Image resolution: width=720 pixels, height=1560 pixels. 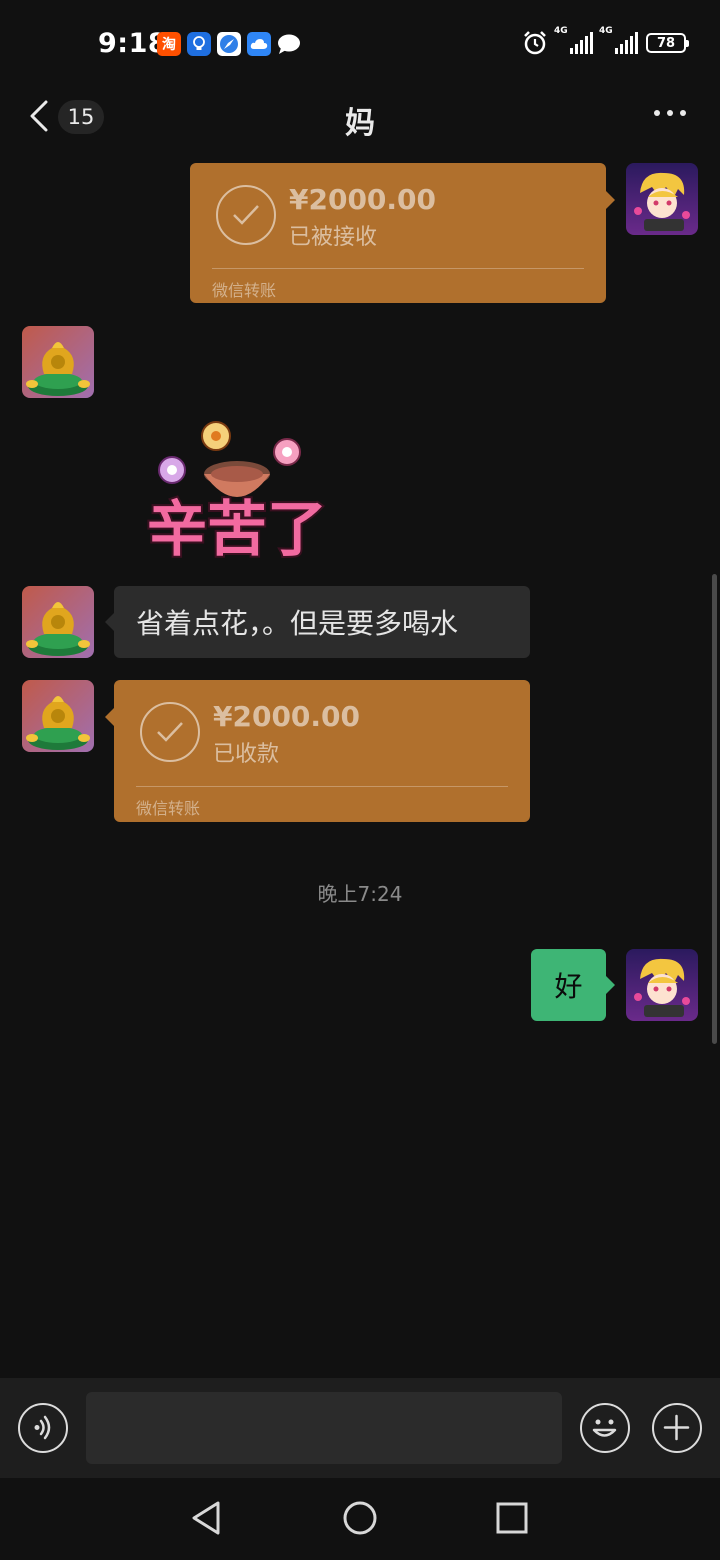 What do you see at coordinates (398, 233) in the screenshot?
I see `transfer-bubble-outgoing: ¥2000.00 已被接收 微信转账` at bounding box center [398, 233].